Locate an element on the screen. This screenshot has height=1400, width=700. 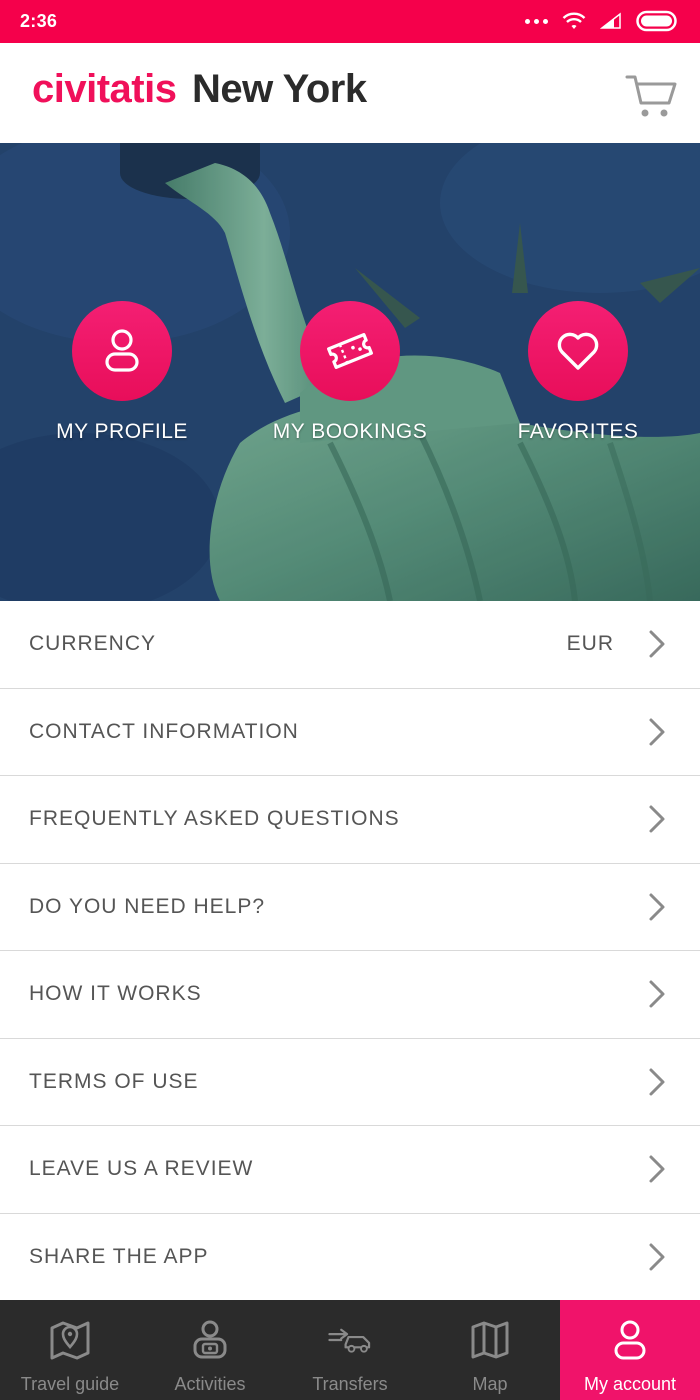
menu-item-share-app: SHARE THE APP is located at coordinates (350, 1258).